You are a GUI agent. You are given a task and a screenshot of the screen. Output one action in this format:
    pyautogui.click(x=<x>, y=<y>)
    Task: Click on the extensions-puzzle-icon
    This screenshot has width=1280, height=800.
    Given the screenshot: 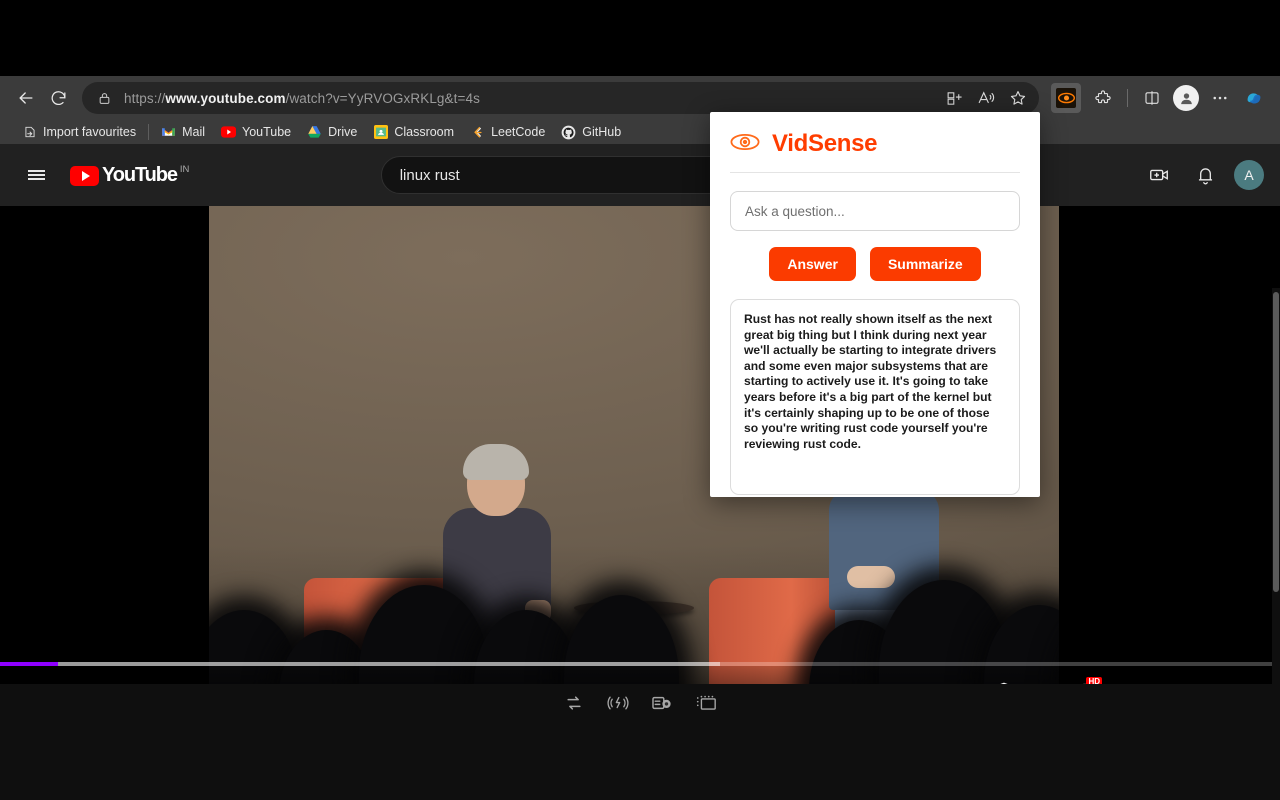 What is the action you would take?
    pyautogui.click(x=1103, y=98)
    